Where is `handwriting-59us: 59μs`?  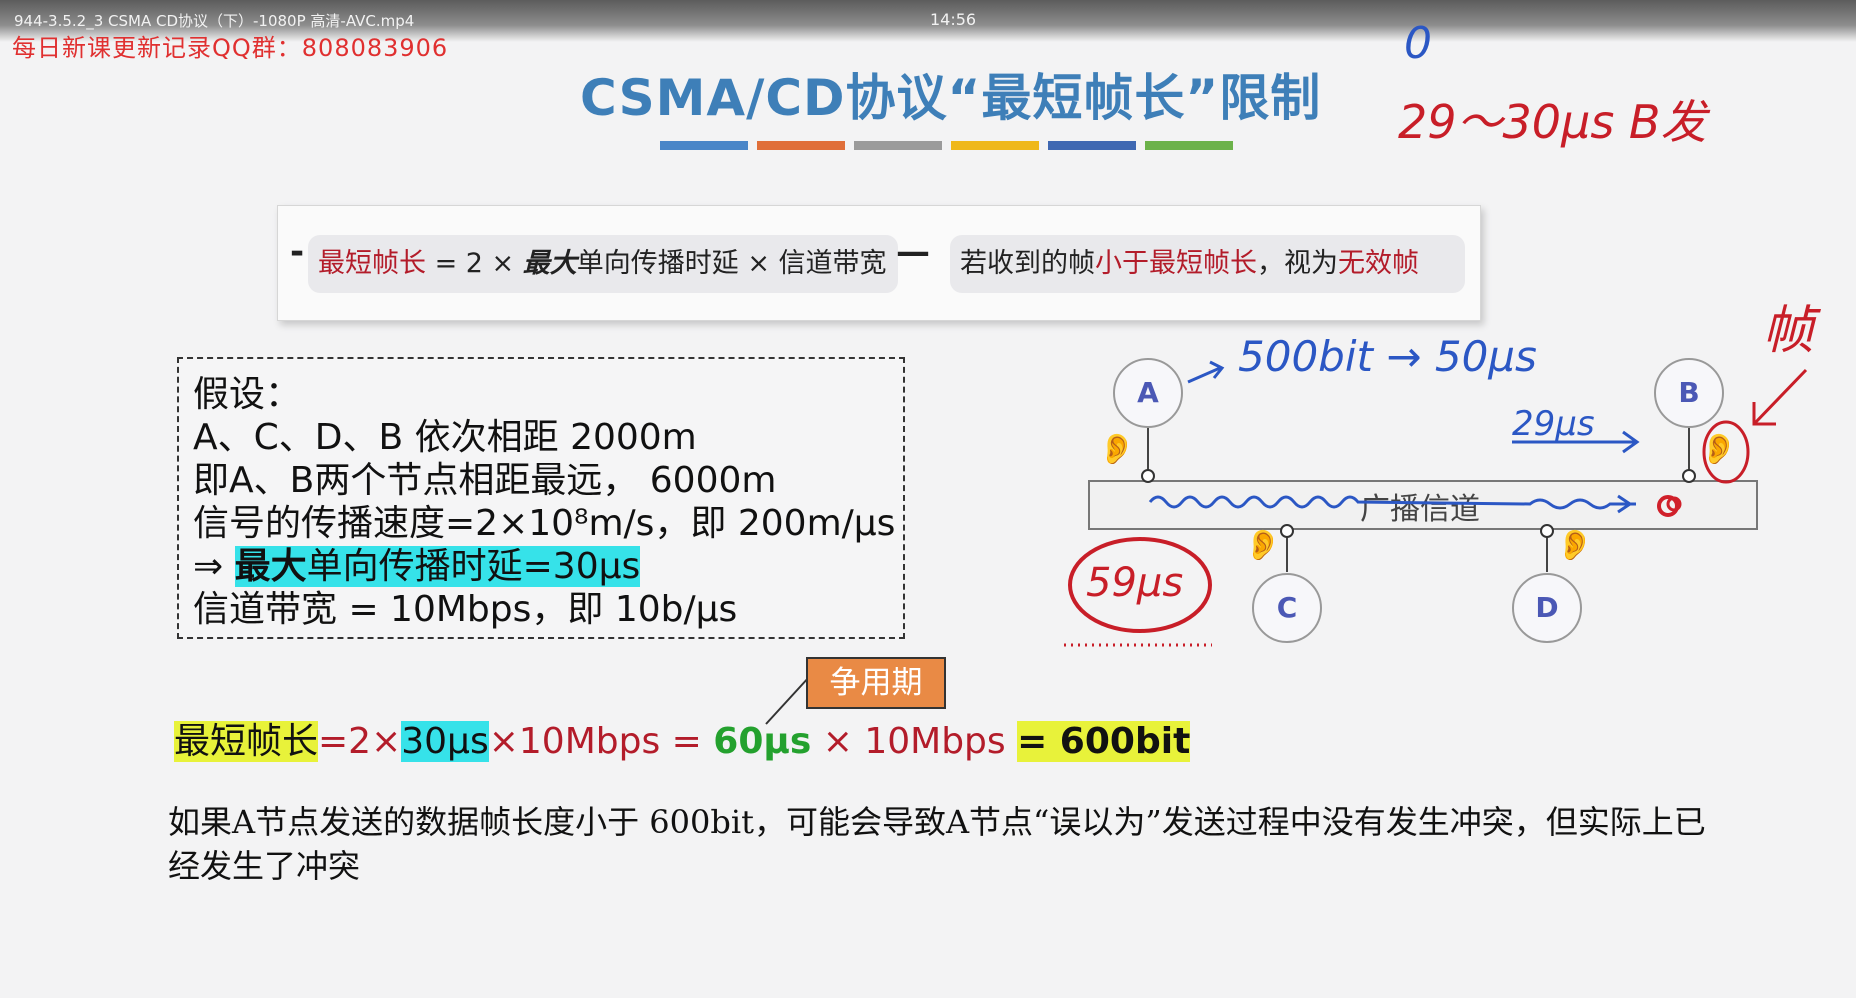 handwriting-59us: 59μs is located at coordinates (1135, 583).